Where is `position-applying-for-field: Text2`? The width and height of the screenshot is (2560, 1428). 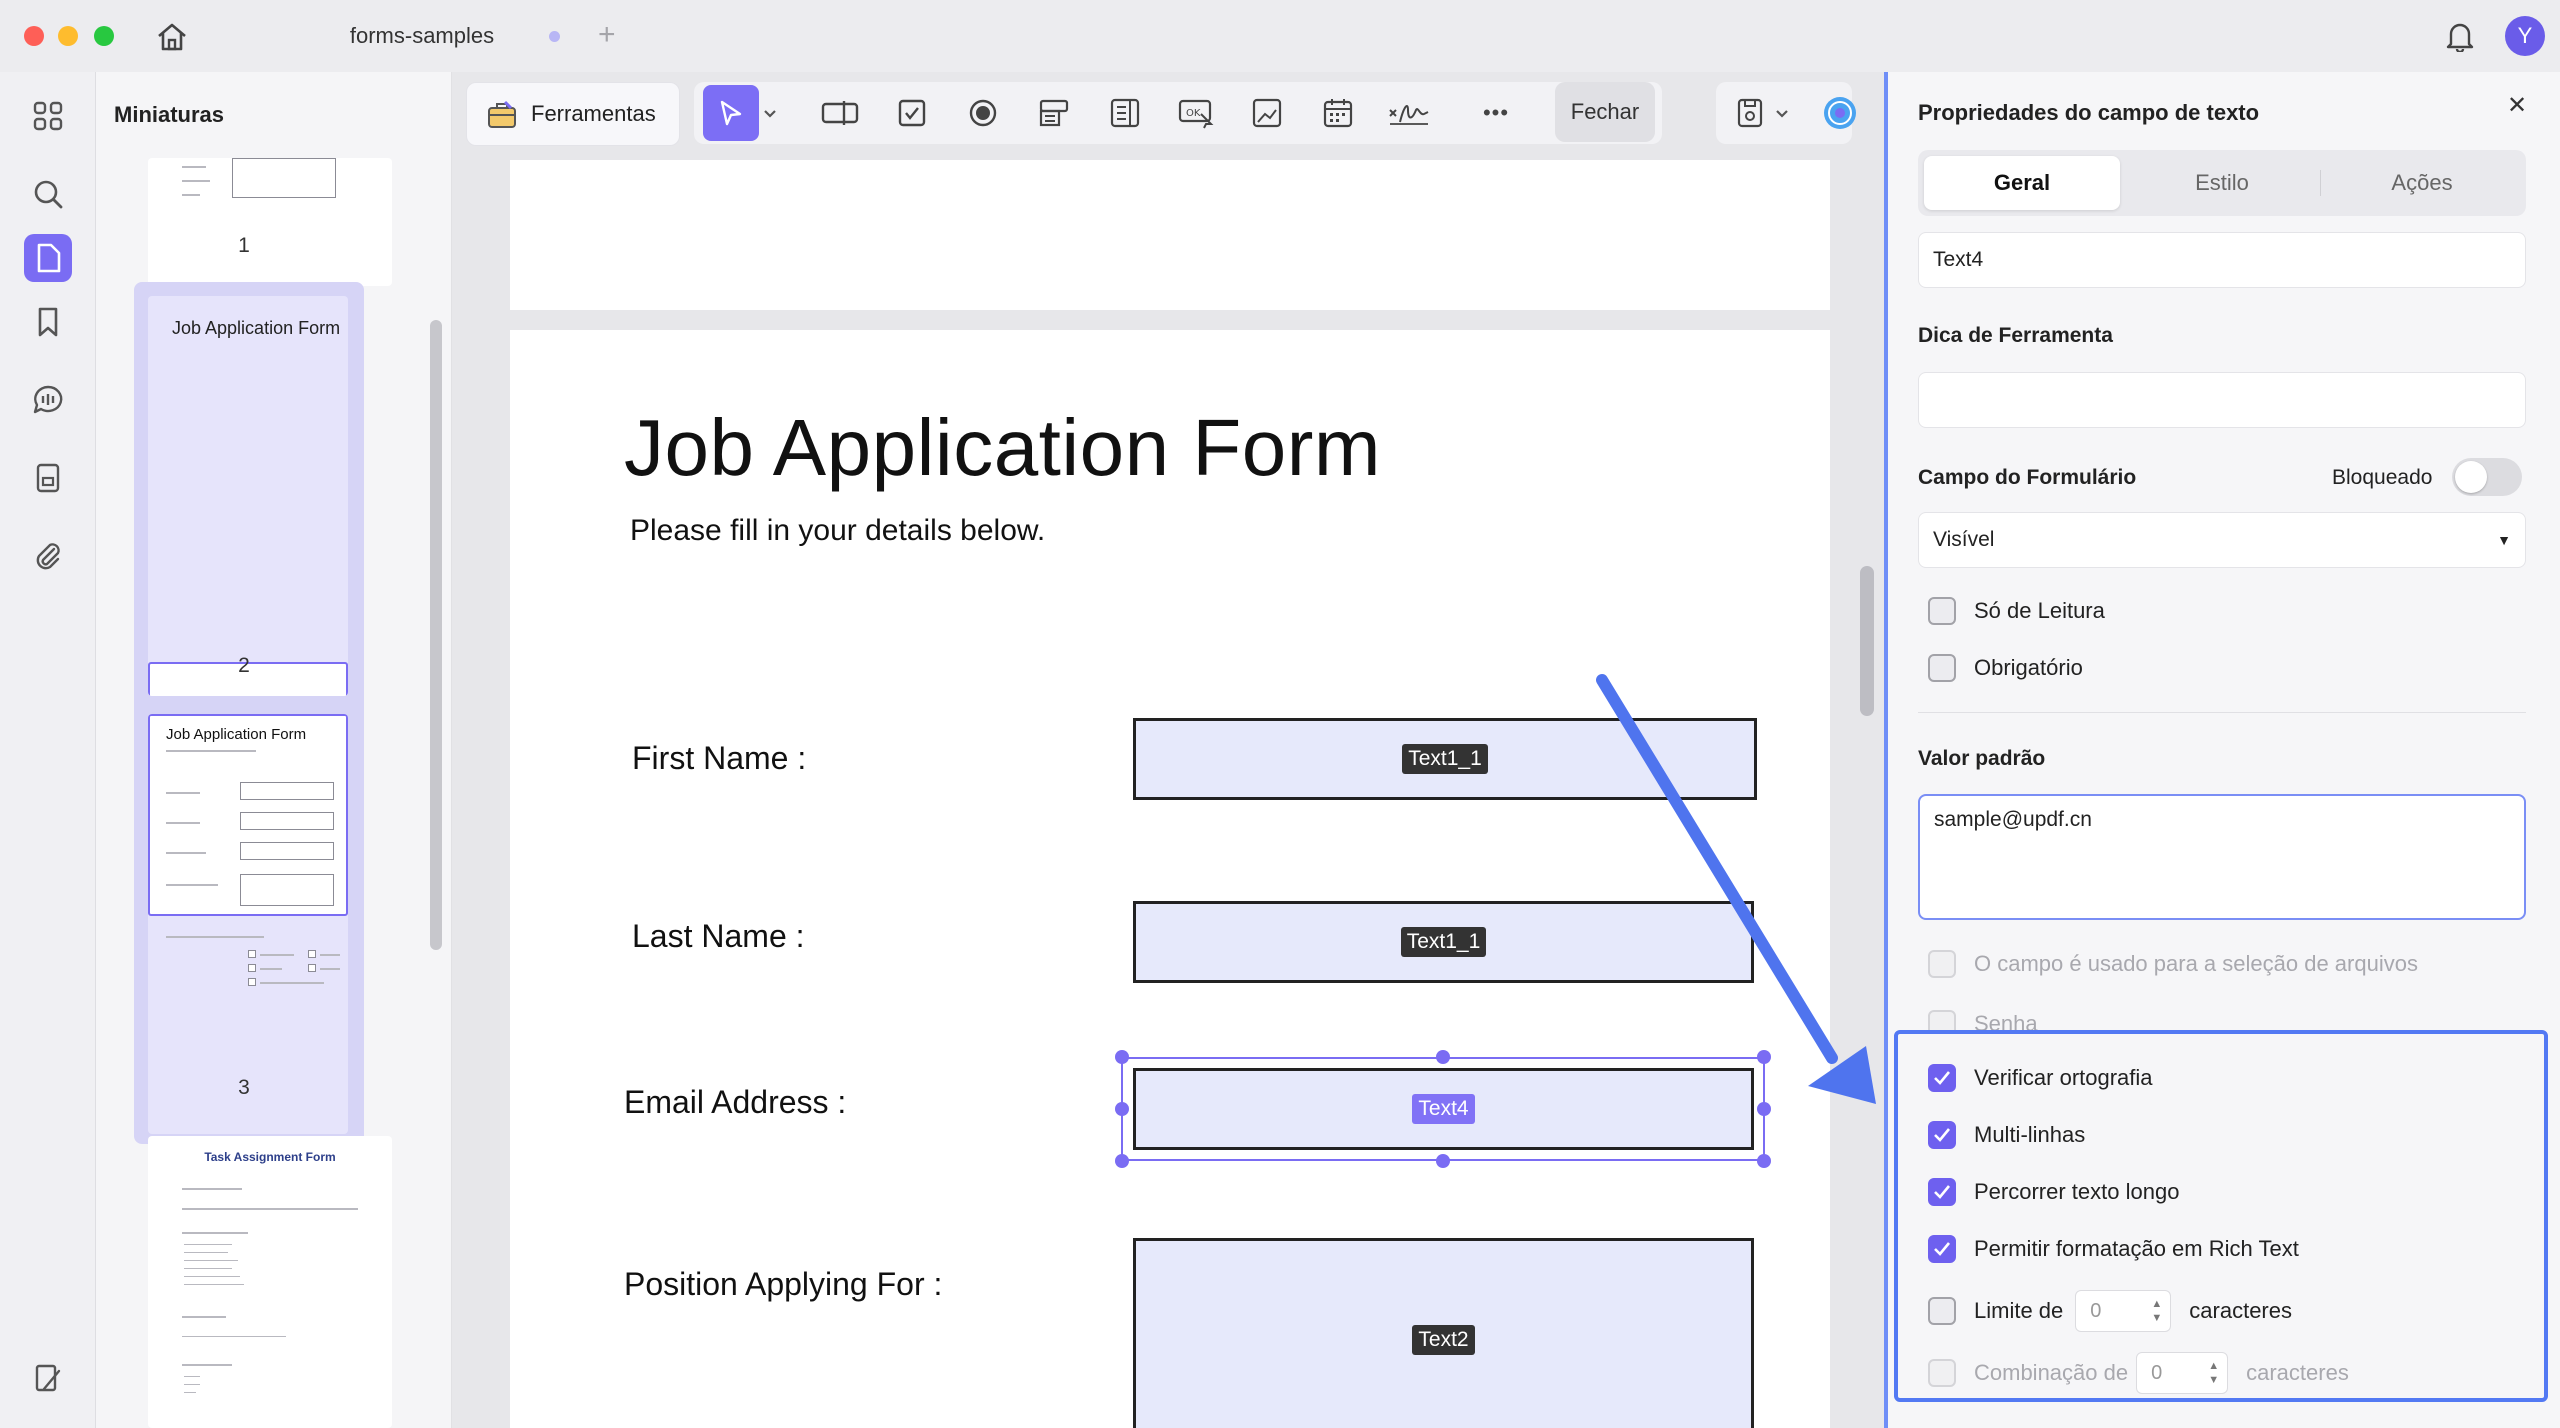 position-applying-for-field: Text2 is located at coordinates (1443, 1333).